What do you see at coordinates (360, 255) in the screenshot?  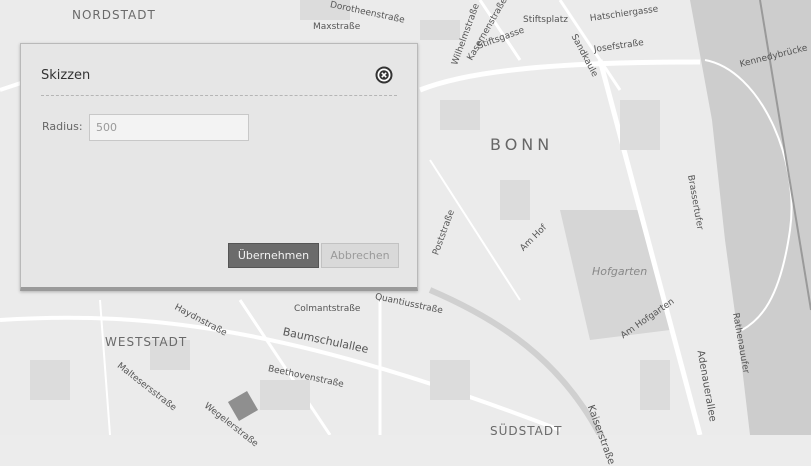 I see `cancel-button: Abbrechen` at bounding box center [360, 255].